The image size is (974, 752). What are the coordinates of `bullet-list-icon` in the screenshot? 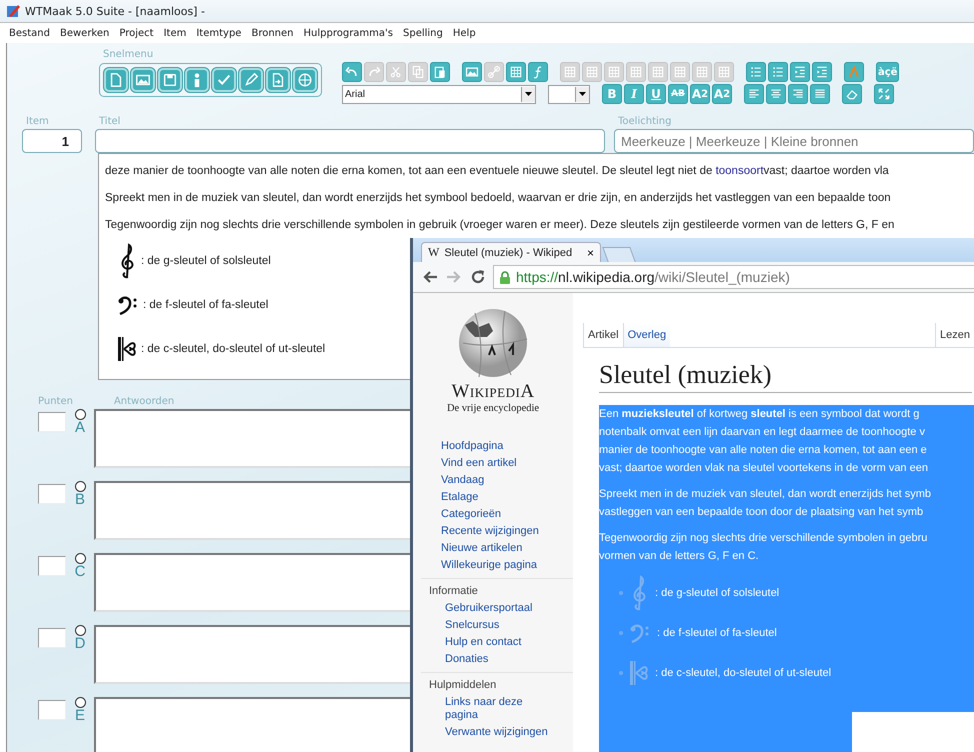 It's located at (778, 72).